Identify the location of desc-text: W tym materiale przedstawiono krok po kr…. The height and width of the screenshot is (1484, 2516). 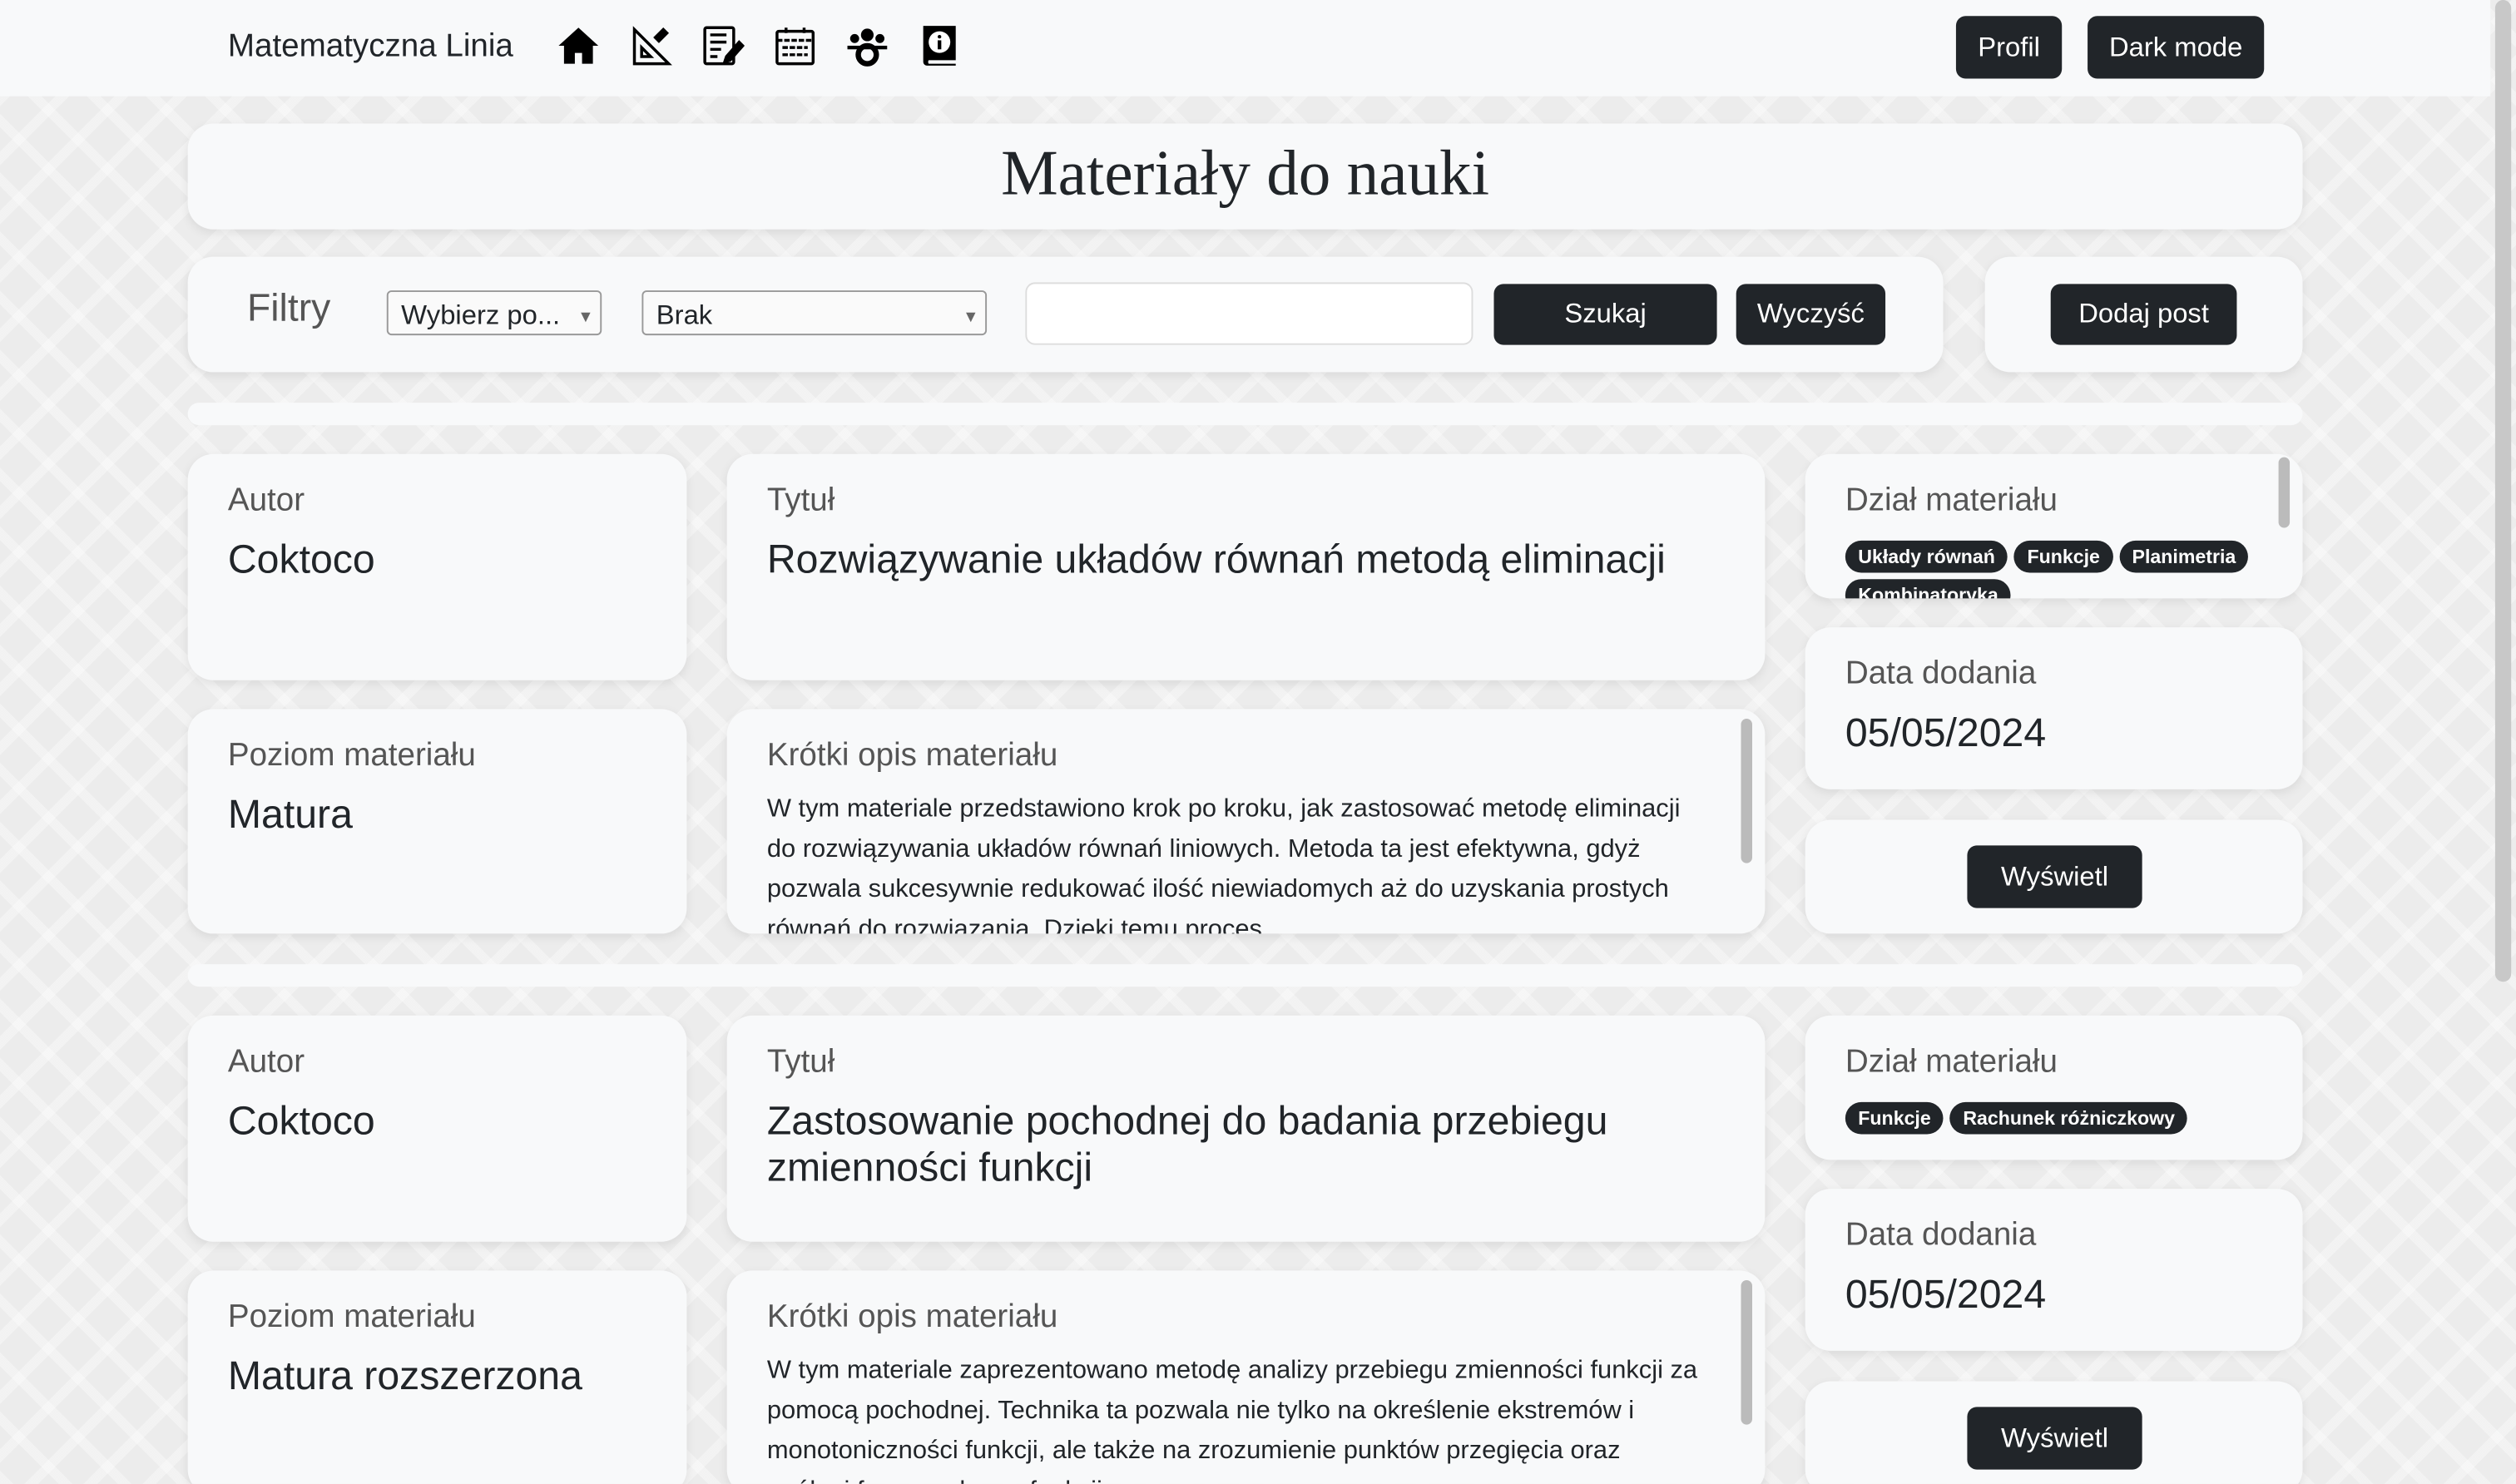
(1223, 864).